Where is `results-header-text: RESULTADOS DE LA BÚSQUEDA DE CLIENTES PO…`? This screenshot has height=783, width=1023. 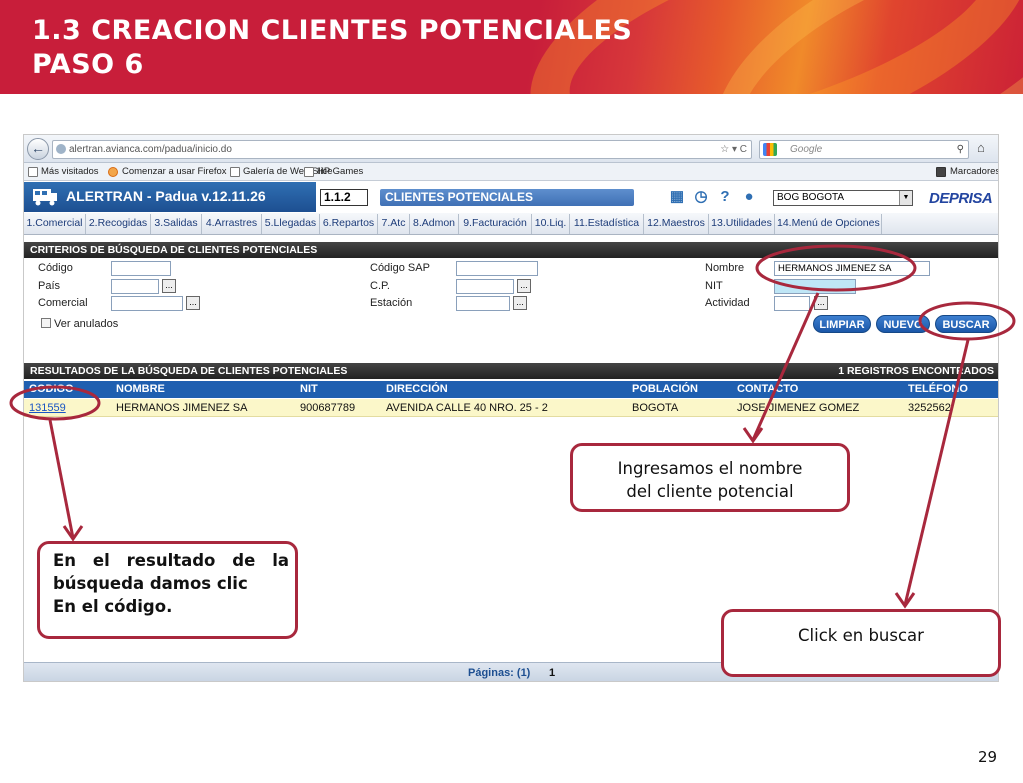
results-header-text: RESULTADOS DE LA BÚSQUEDA DE CLIENTES PO… is located at coordinates (189, 371).